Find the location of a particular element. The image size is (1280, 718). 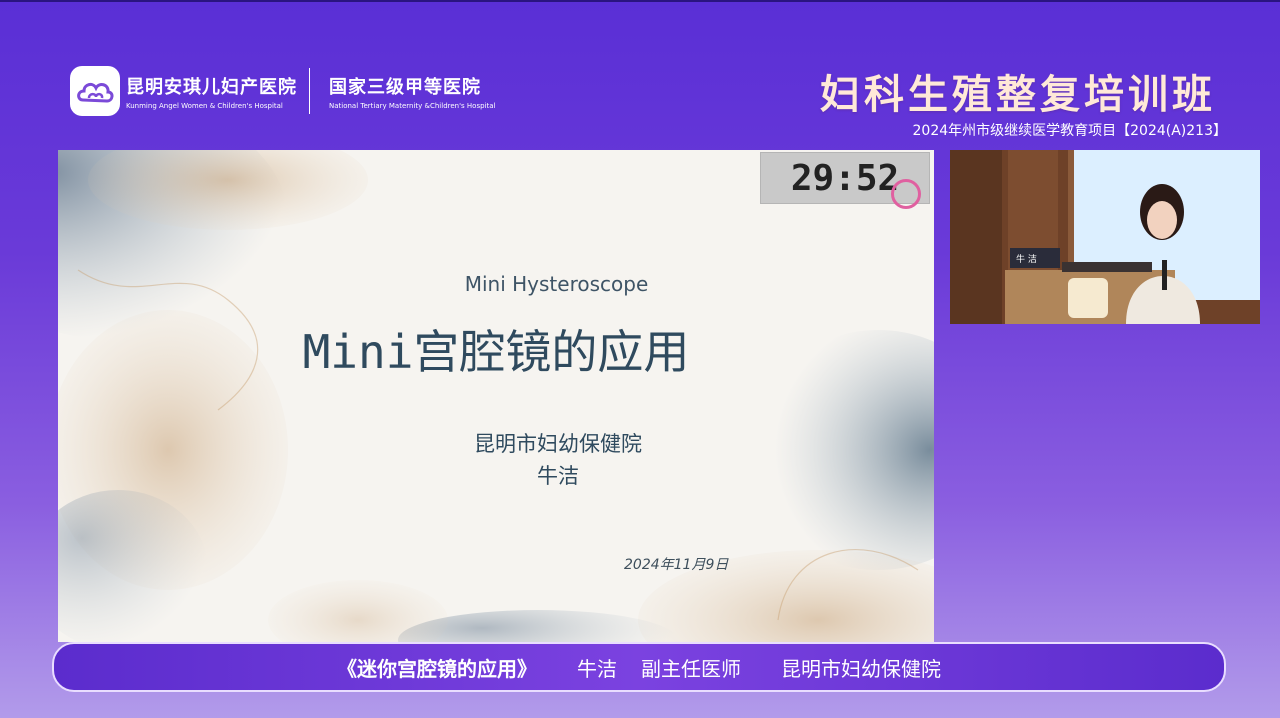

speaker-camera-feed: 牛 洁 is located at coordinates (1105, 237).